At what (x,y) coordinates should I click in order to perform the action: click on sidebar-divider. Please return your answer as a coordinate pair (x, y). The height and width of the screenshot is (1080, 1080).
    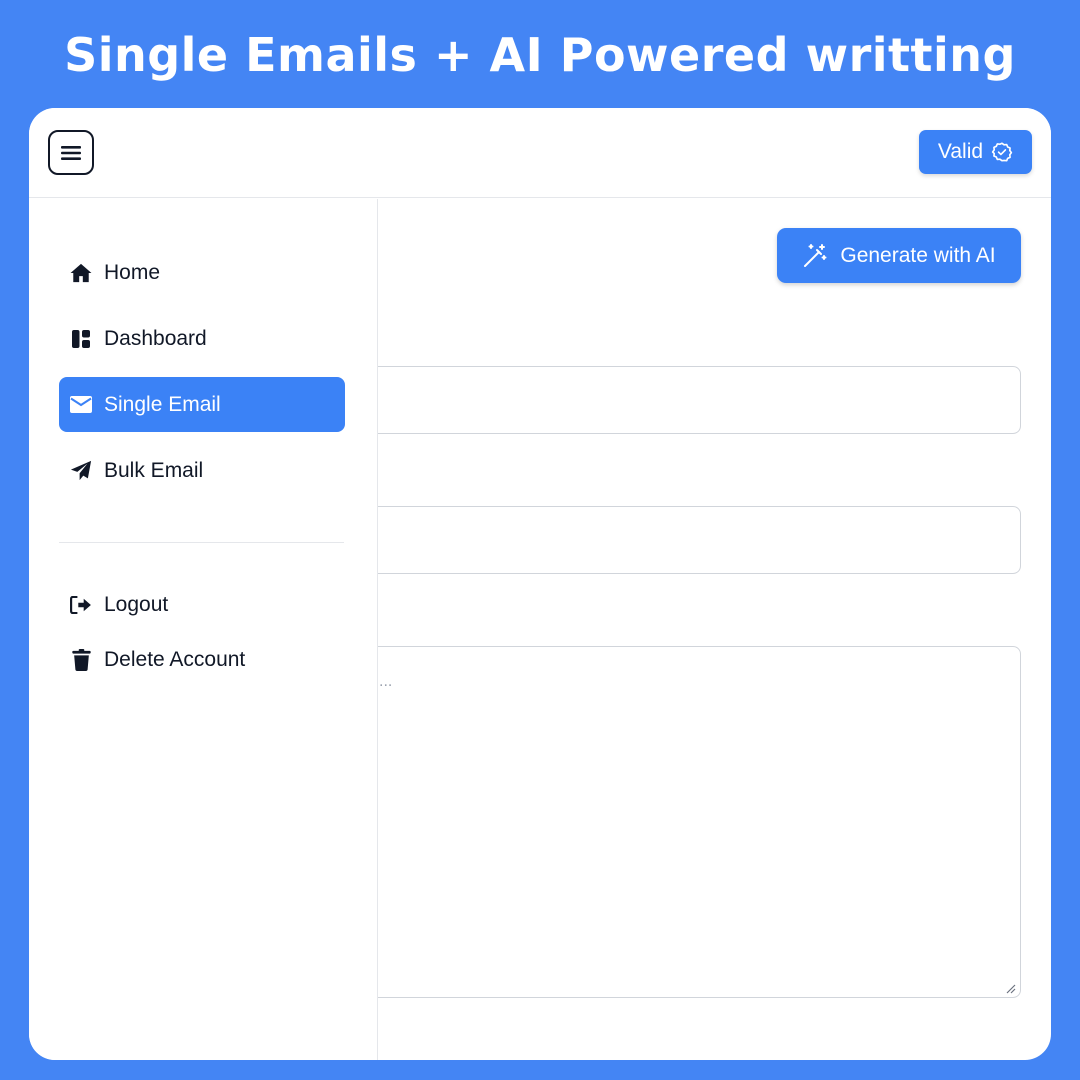
    Looking at the image, I should click on (201, 542).